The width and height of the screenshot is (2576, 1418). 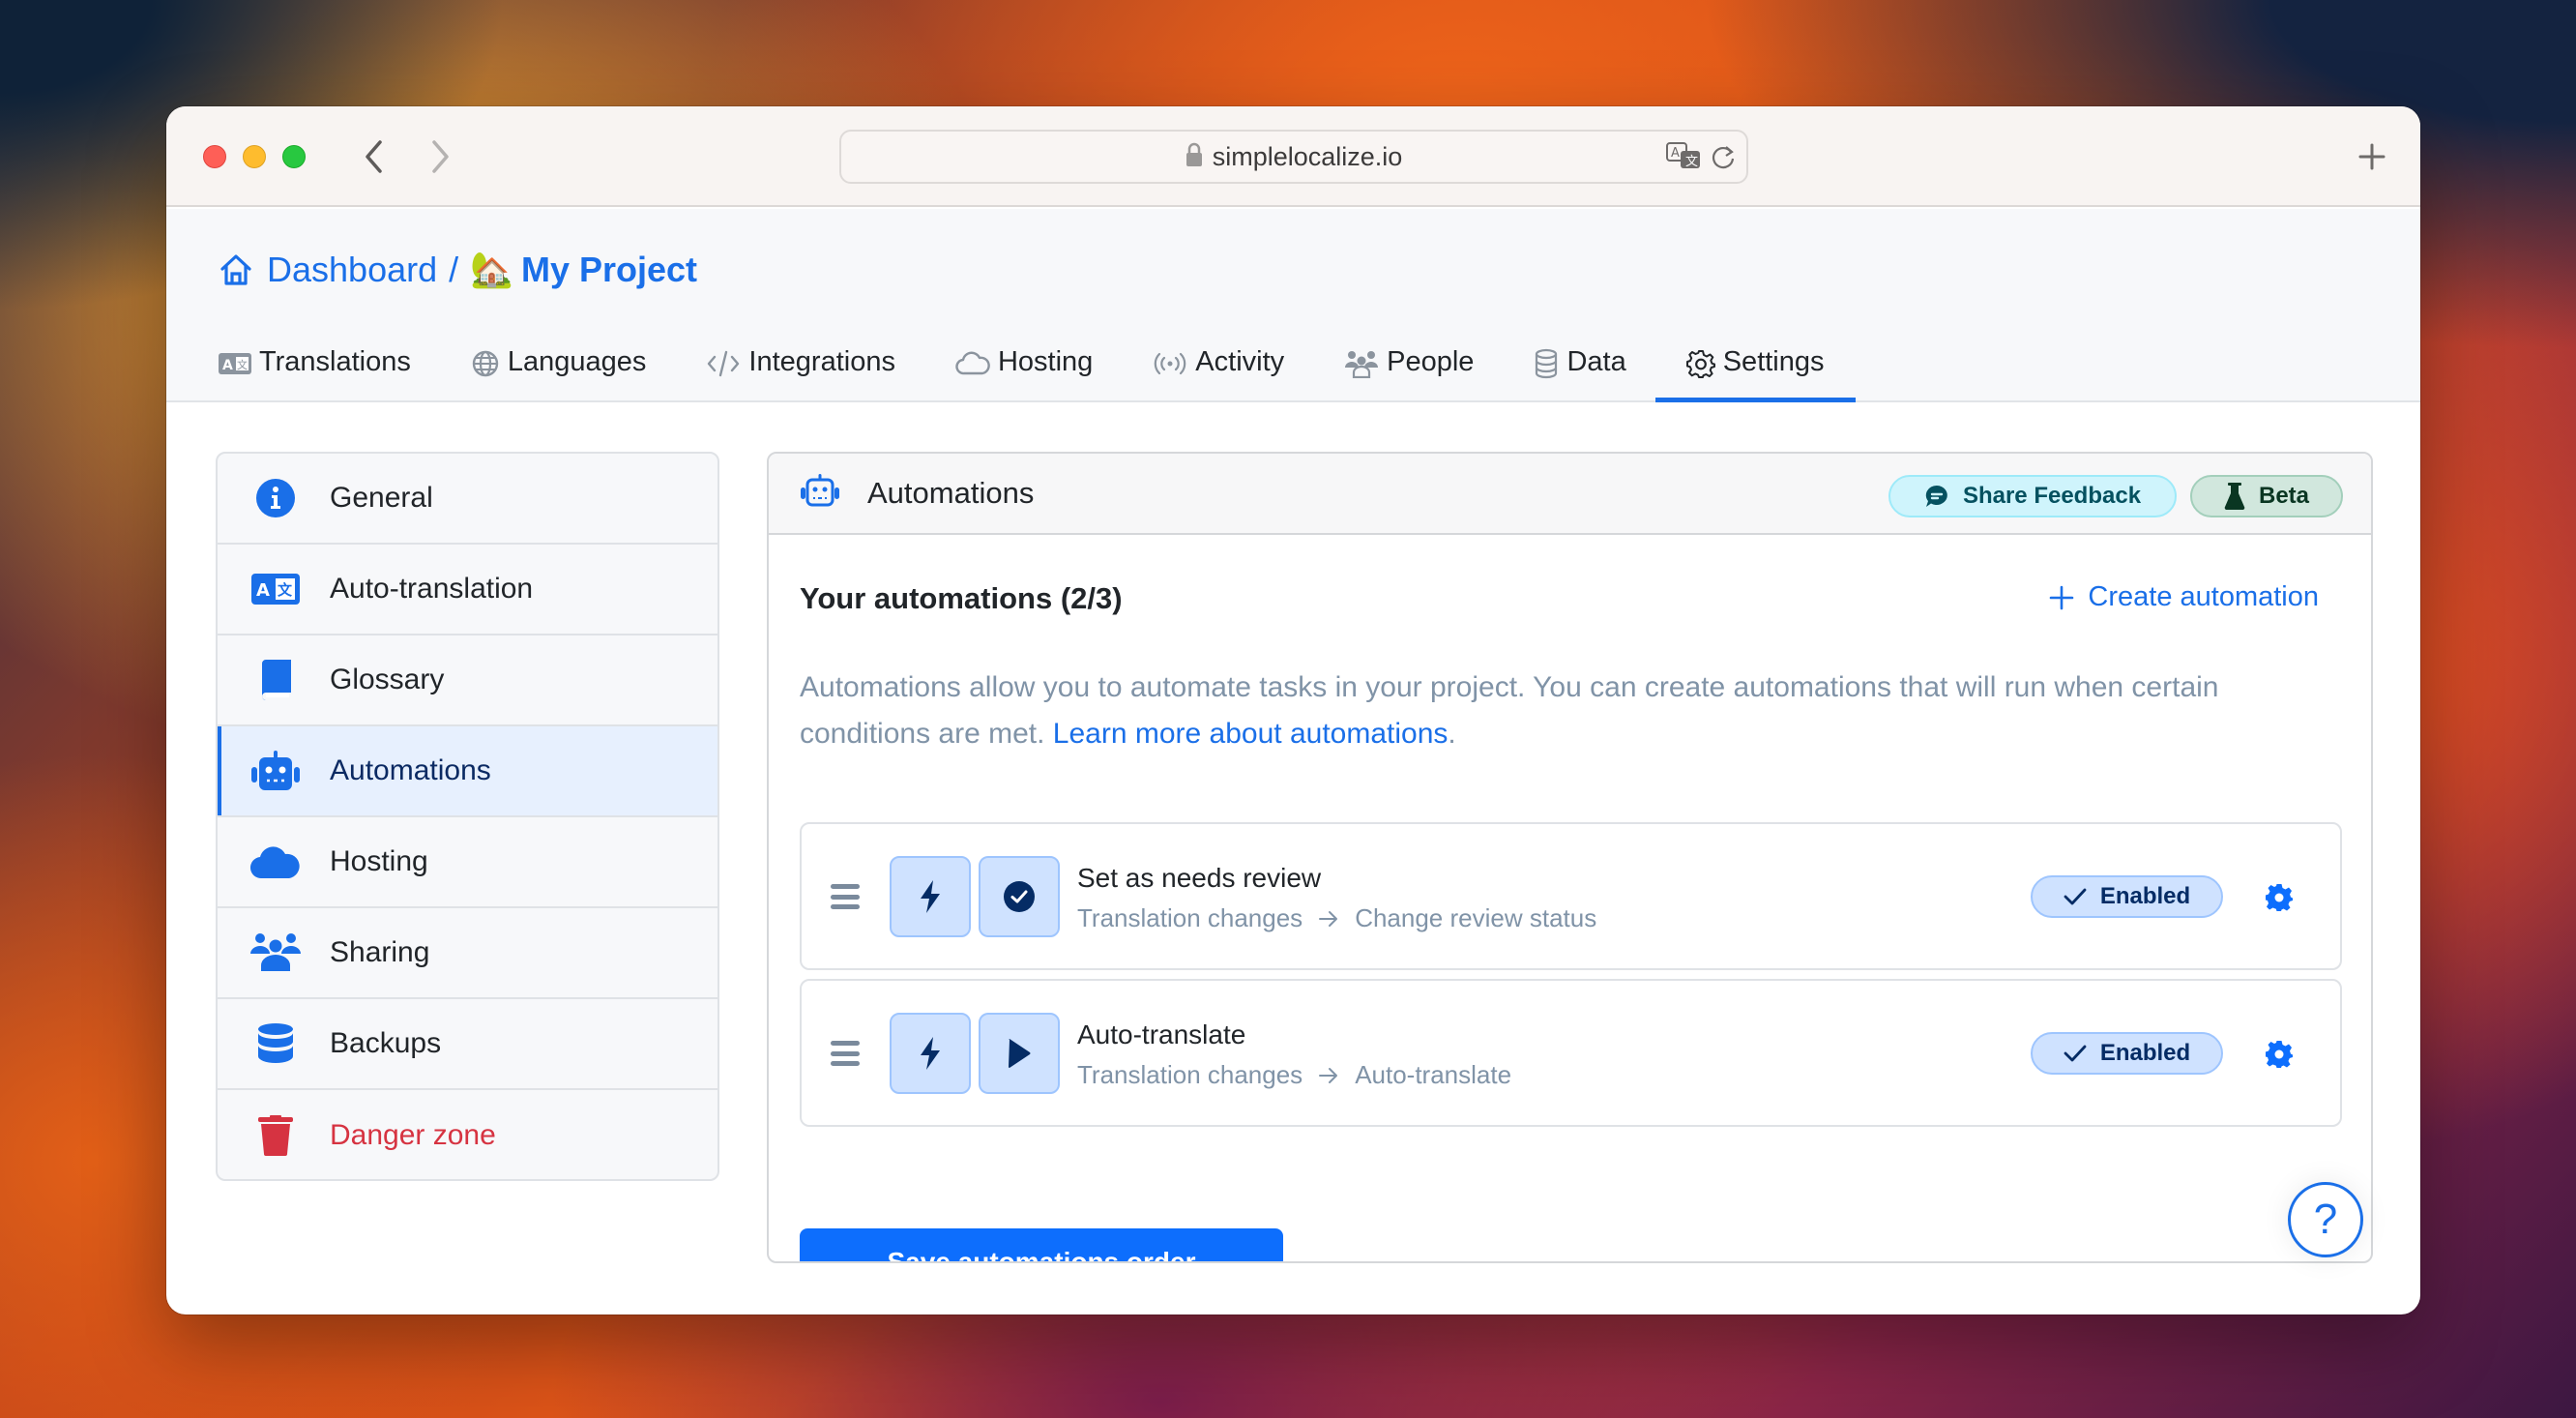 What do you see at coordinates (2145, 1053) in the screenshot?
I see `status-label: Enabled` at bounding box center [2145, 1053].